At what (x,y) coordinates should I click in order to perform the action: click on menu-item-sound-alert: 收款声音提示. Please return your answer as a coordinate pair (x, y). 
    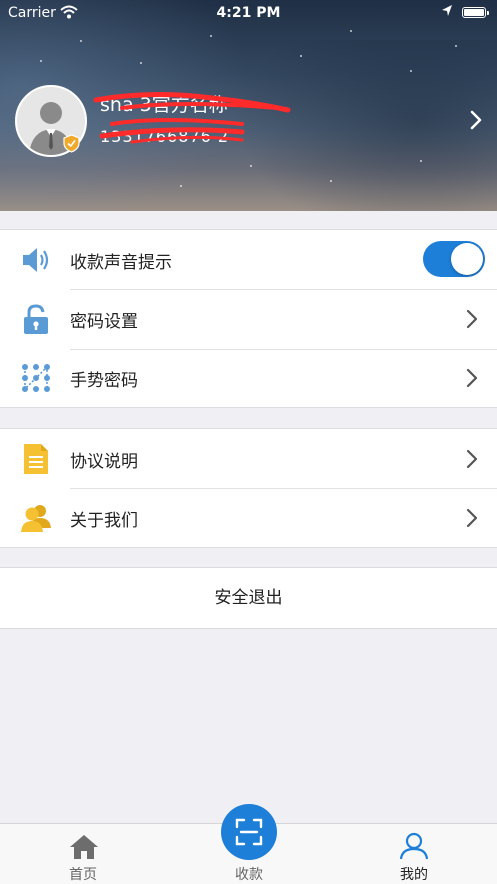
    Looking at the image, I should click on (248, 259).